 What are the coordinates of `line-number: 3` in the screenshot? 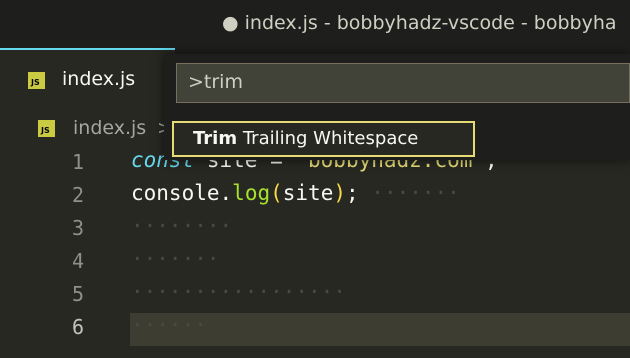 It's located at (77, 228).